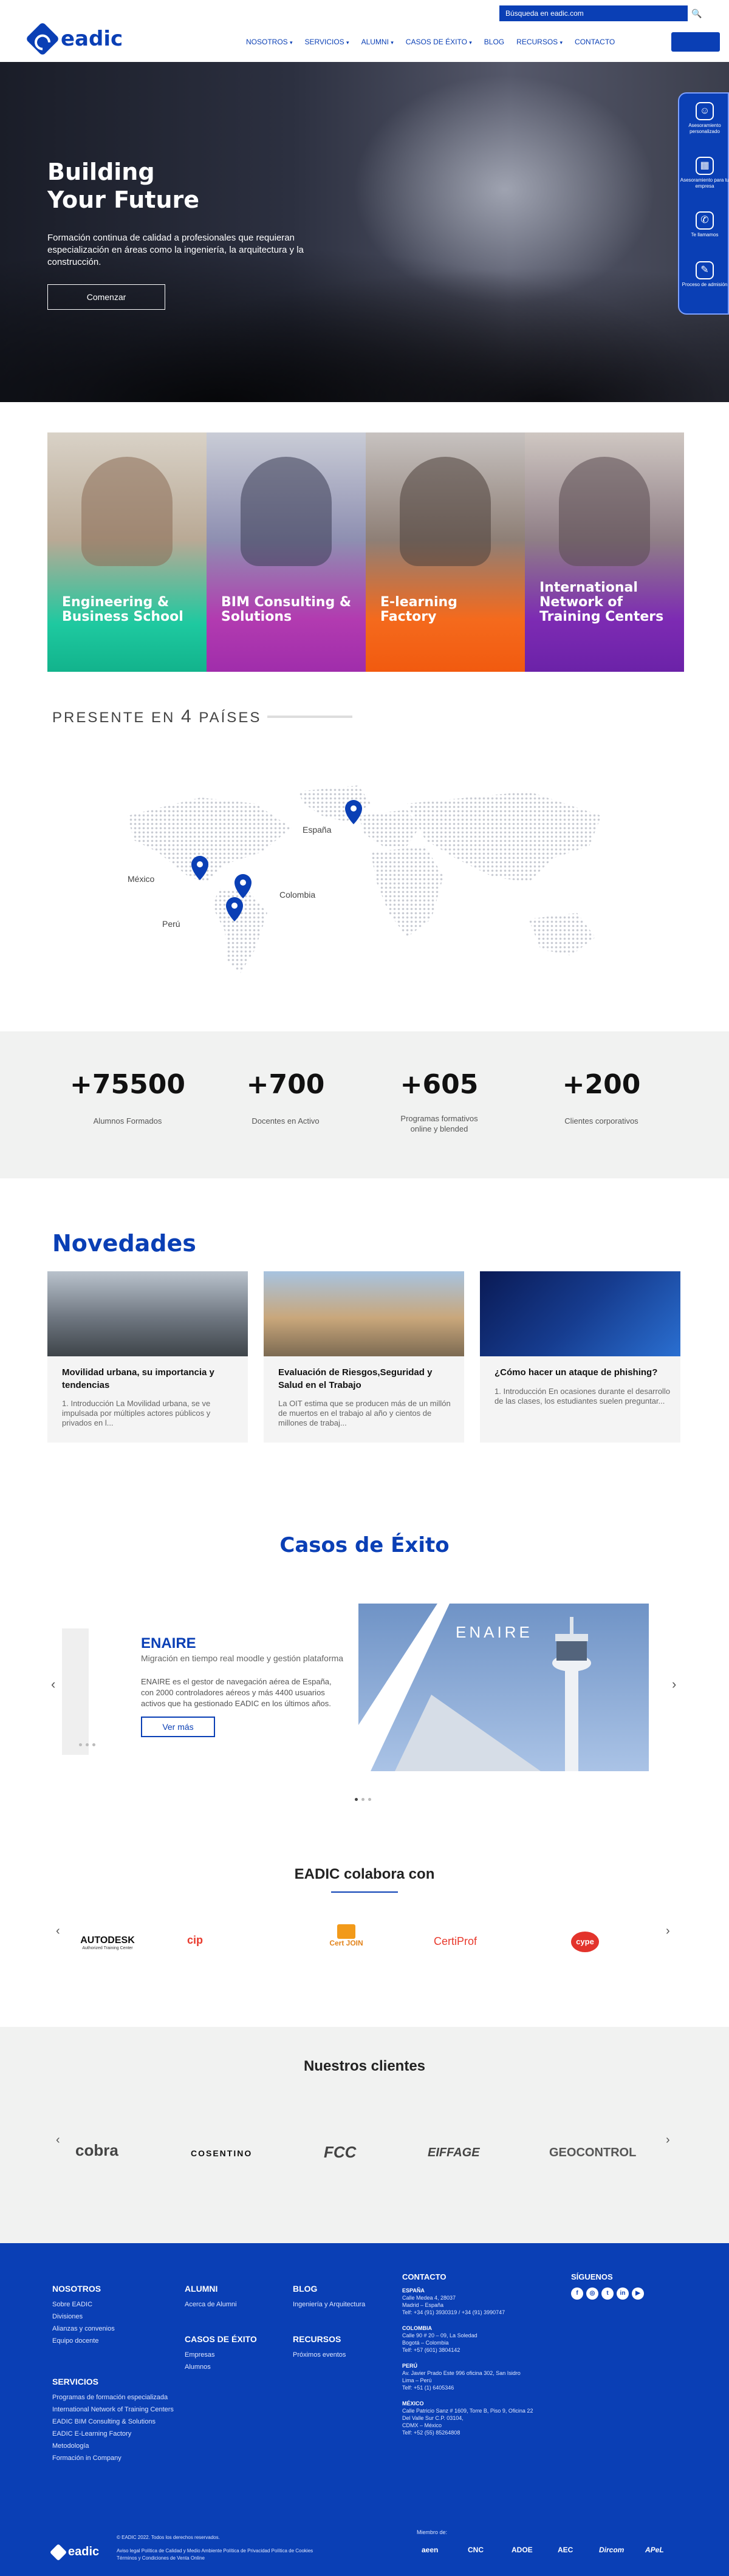 The height and width of the screenshot is (2576, 729). I want to click on footer-link: Sobre EADIC, so click(83, 2304).